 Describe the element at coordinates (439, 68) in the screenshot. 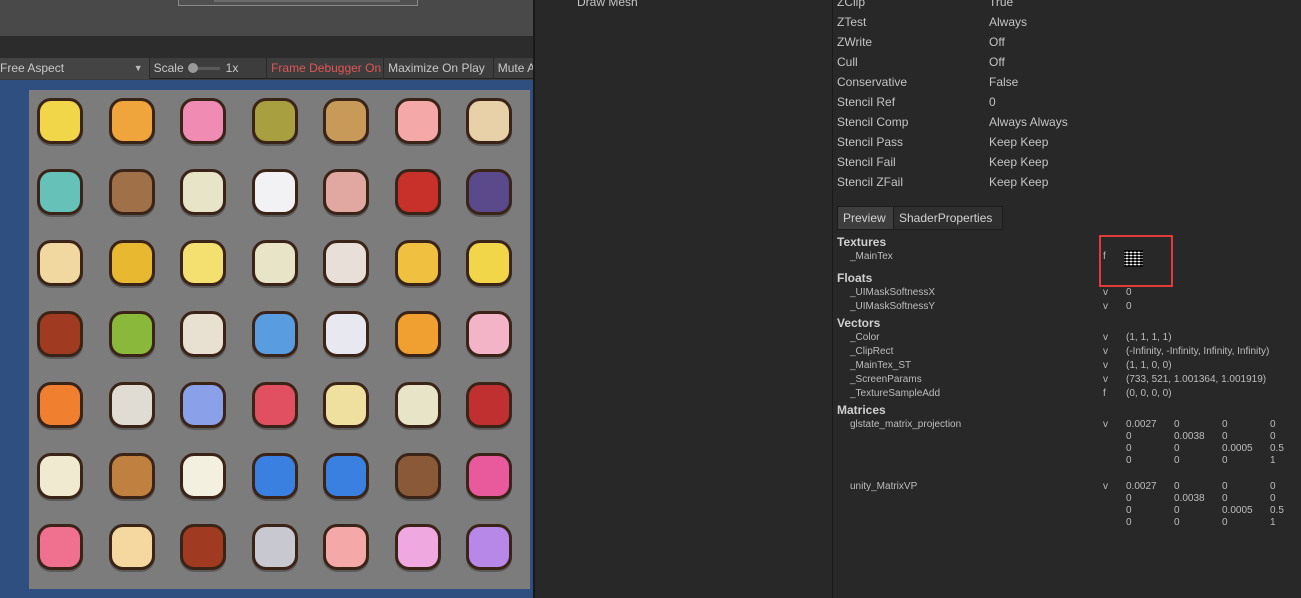

I see `maximize-on-play-toggle: Maximize On Play` at that location.